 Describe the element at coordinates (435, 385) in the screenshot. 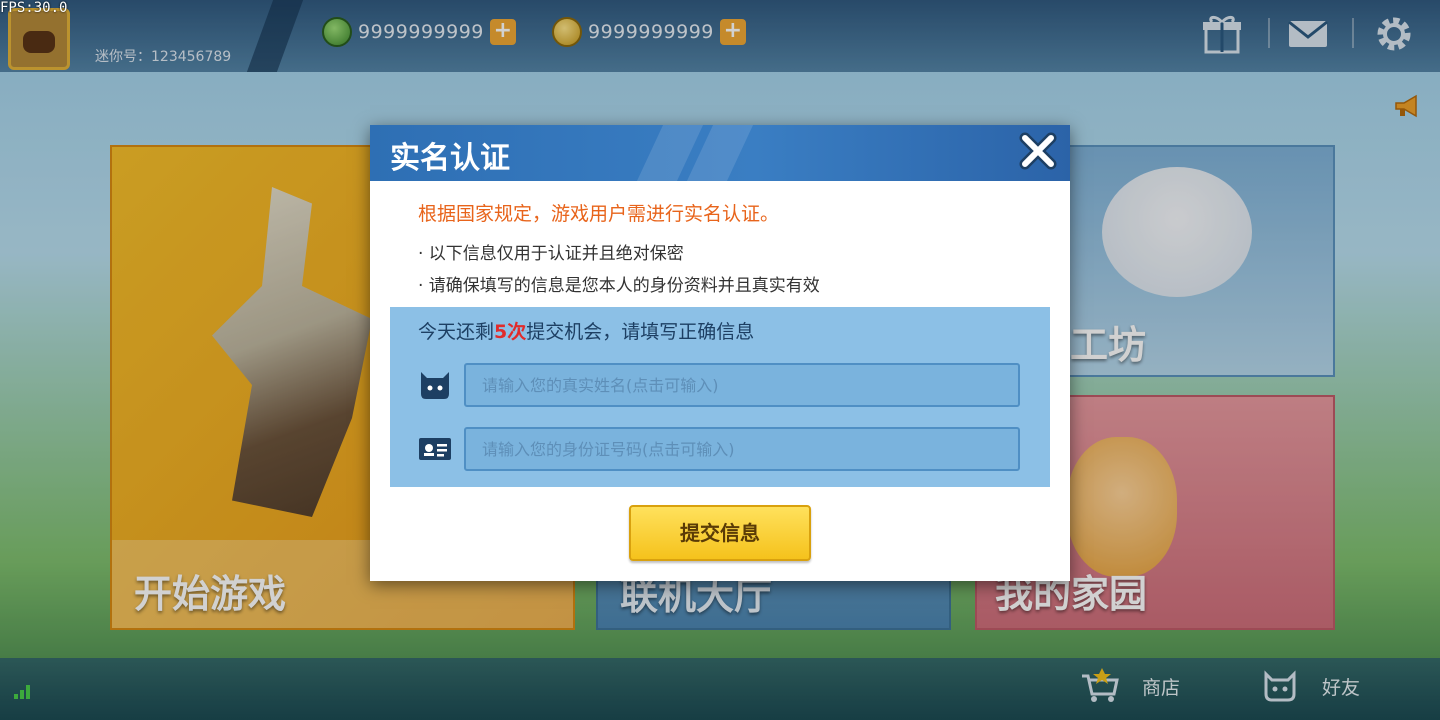

I see `user-avatar-icon` at that location.